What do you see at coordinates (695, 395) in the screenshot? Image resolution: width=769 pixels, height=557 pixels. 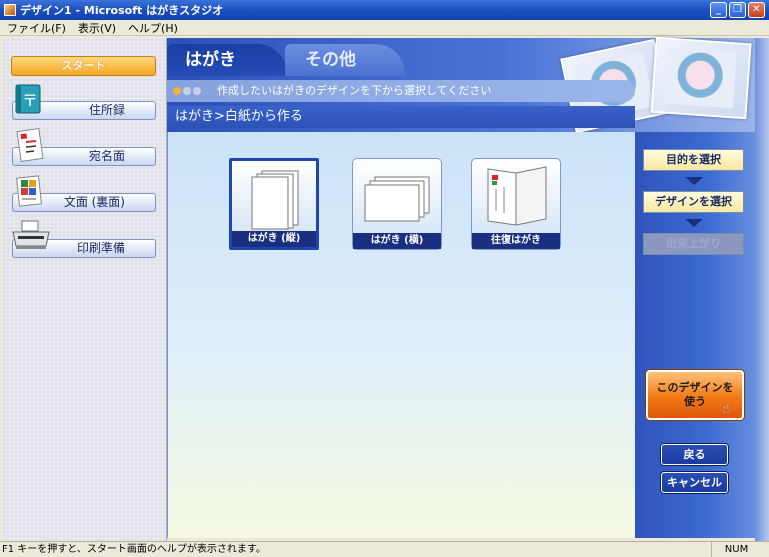 I see `use-this-design-button: このデザインを 使う ☝` at bounding box center [695, 395].